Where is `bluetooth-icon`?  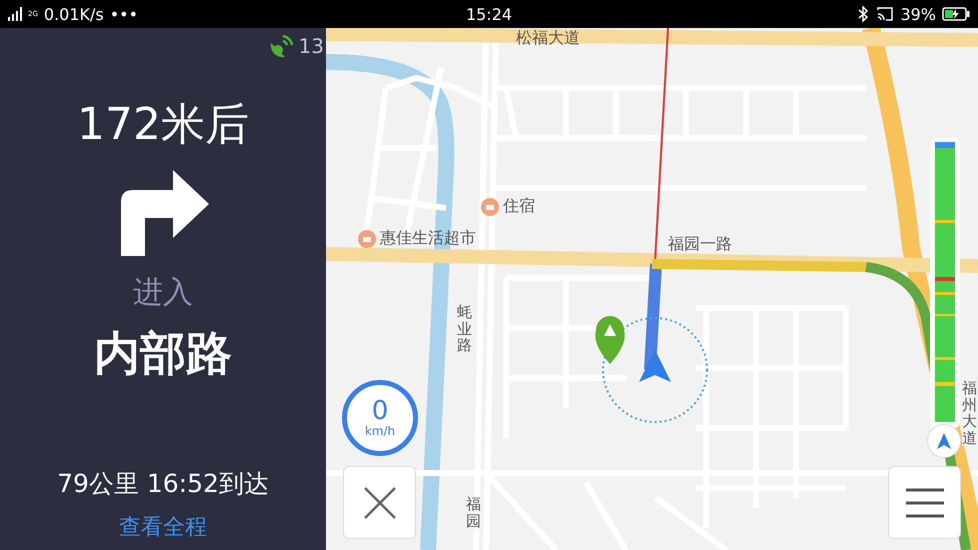
bluetooth-icon is located at coordinates (863, 14).